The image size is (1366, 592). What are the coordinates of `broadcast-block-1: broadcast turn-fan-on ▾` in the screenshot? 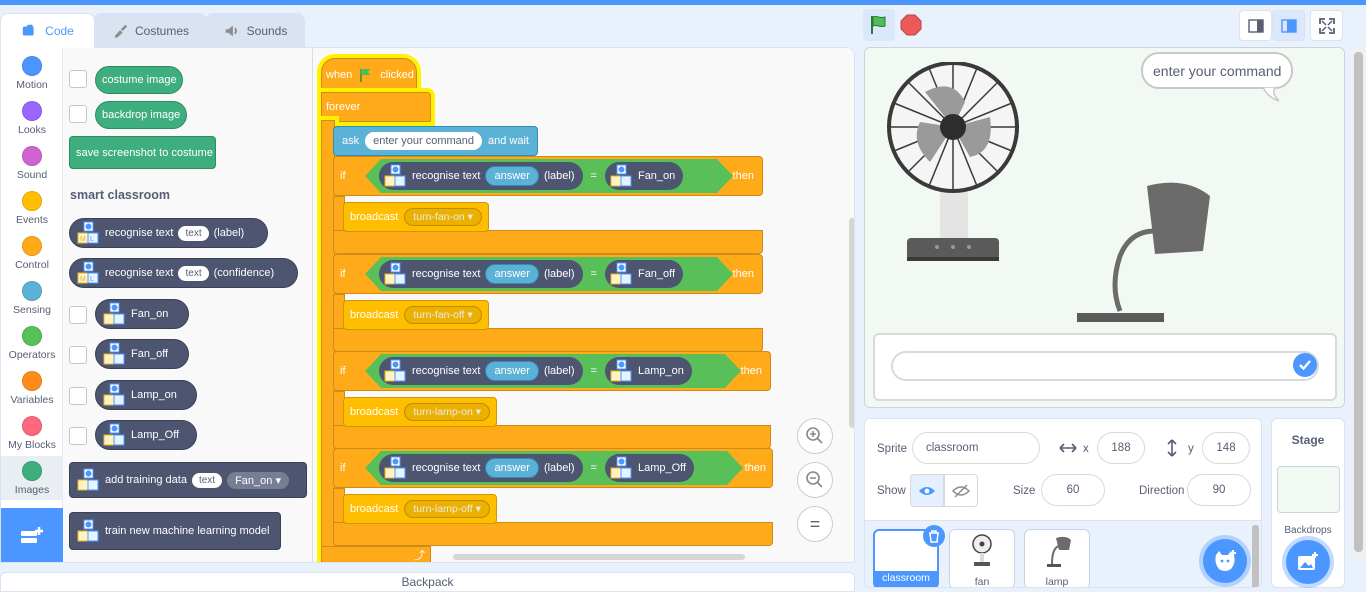 It's located at (416, 217).